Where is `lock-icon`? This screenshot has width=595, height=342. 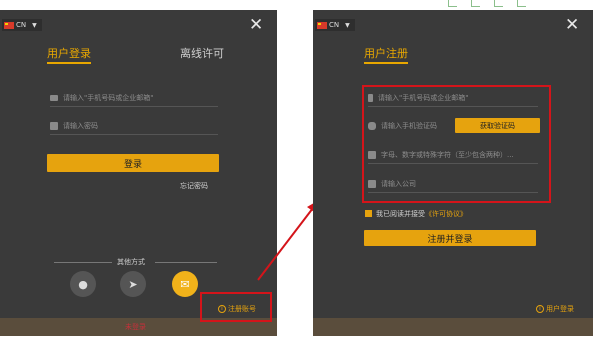
lock-icon is located at coordinates (54, 125).